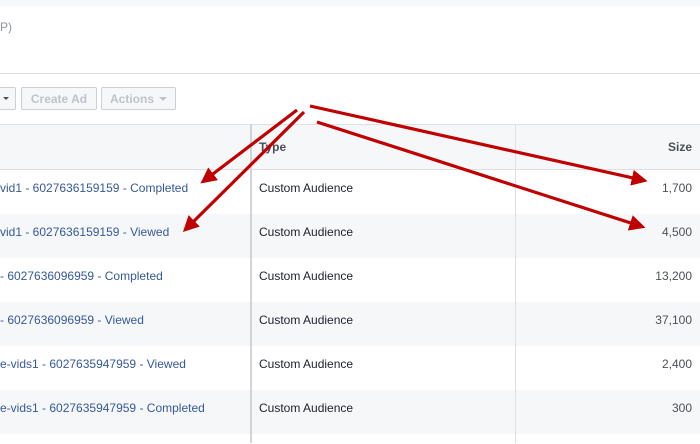 The width and height of the screenshot is (700, 444). What do you see at coordinates (676, 364) in the screenshot?
I see `audience-size: 2,400` at bounding box center [676, 364].